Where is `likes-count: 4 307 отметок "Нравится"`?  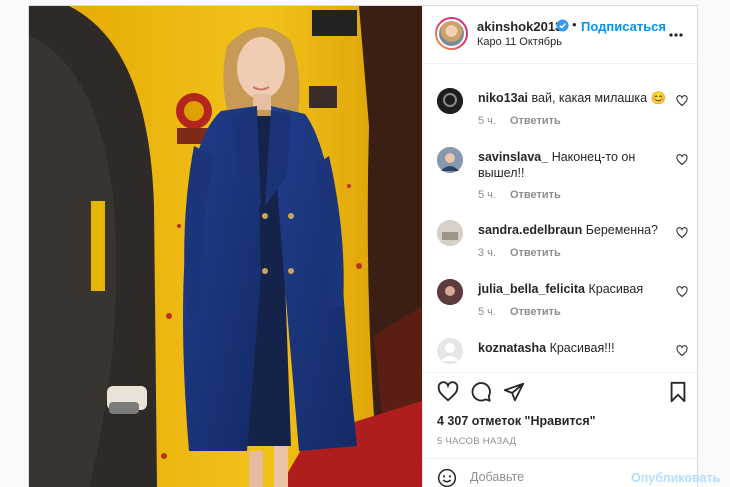 likes-count: 4 307 отметок "Нравится" is located at coordinates (516, 421).